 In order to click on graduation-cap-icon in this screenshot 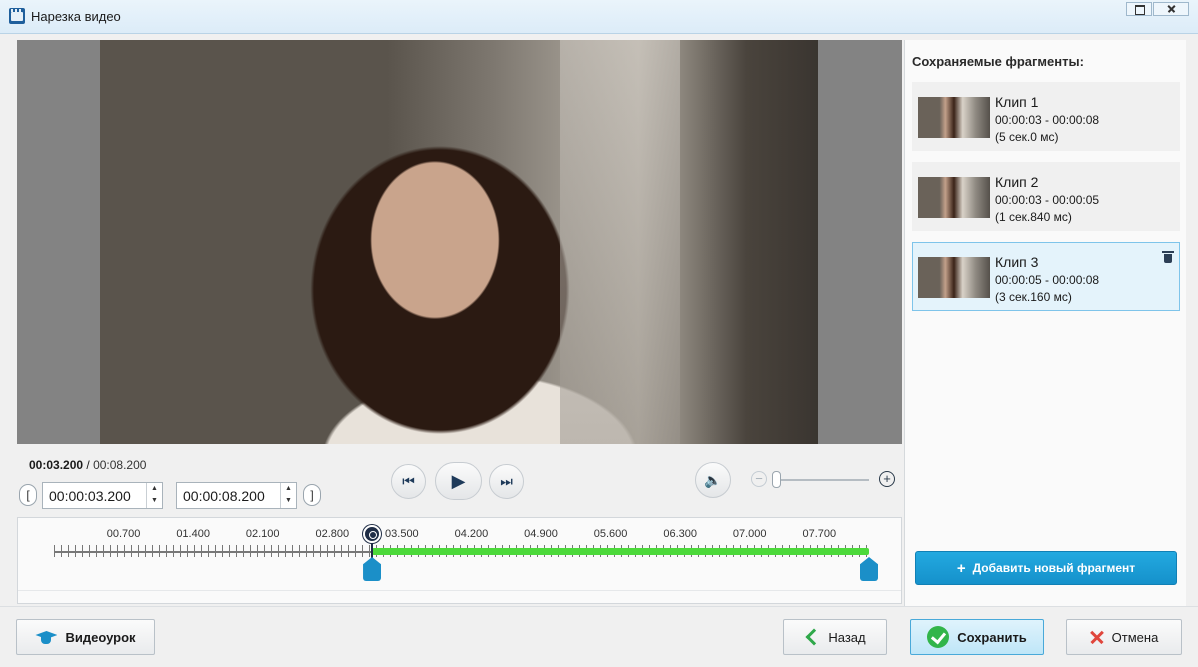, I will do `click(46, 637)`.